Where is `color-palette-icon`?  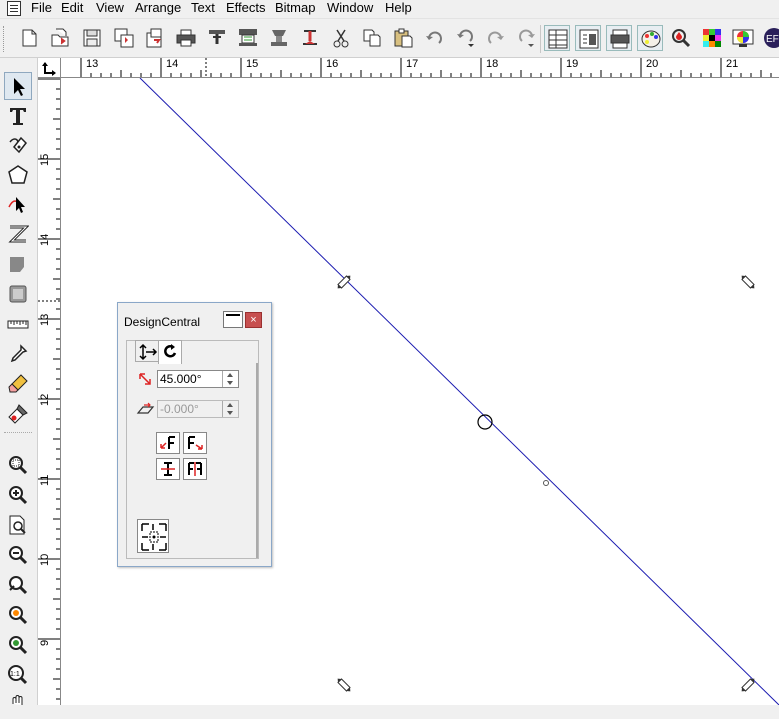
color-palette-icon is located at coordinates (650, 38).